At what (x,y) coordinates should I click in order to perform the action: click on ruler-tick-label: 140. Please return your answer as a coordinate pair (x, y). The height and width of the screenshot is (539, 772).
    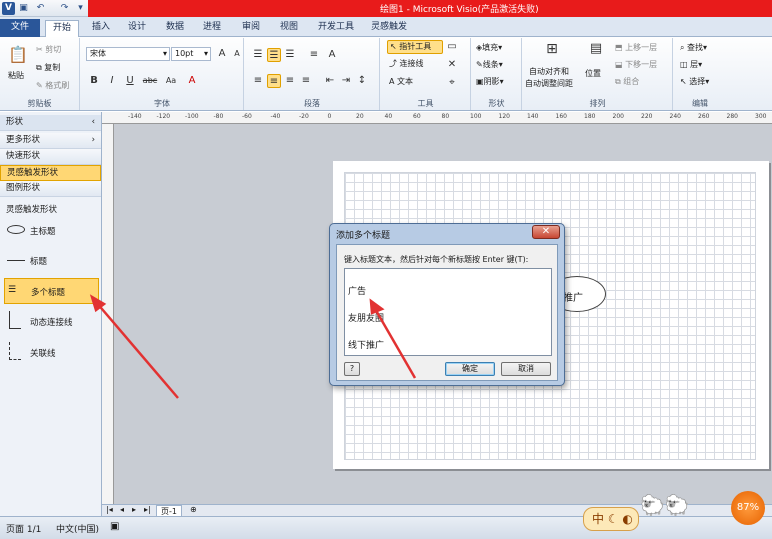
    Looking at the image, I should click on (533, 116).